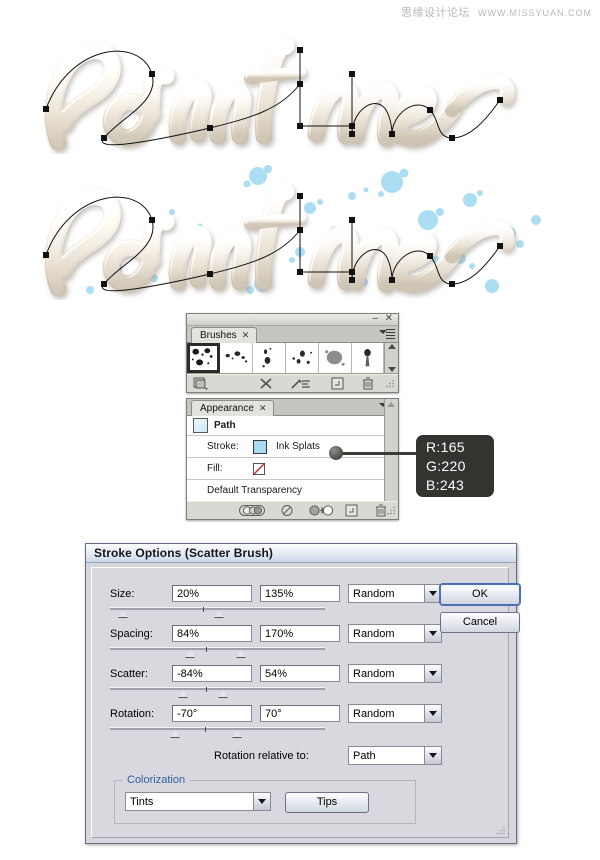  I want to click on size-slider-track, so click(217, 612).